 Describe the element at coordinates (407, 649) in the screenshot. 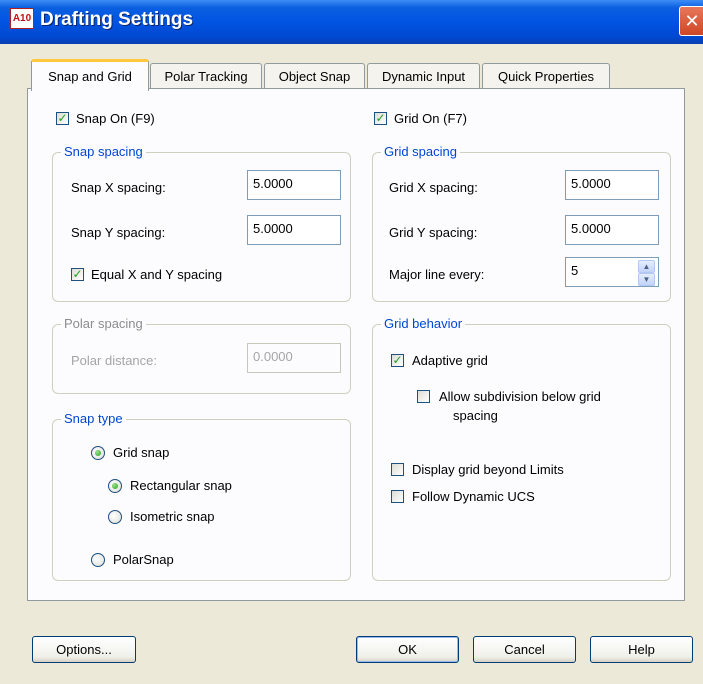

I see `ok-button: OK` at that location.